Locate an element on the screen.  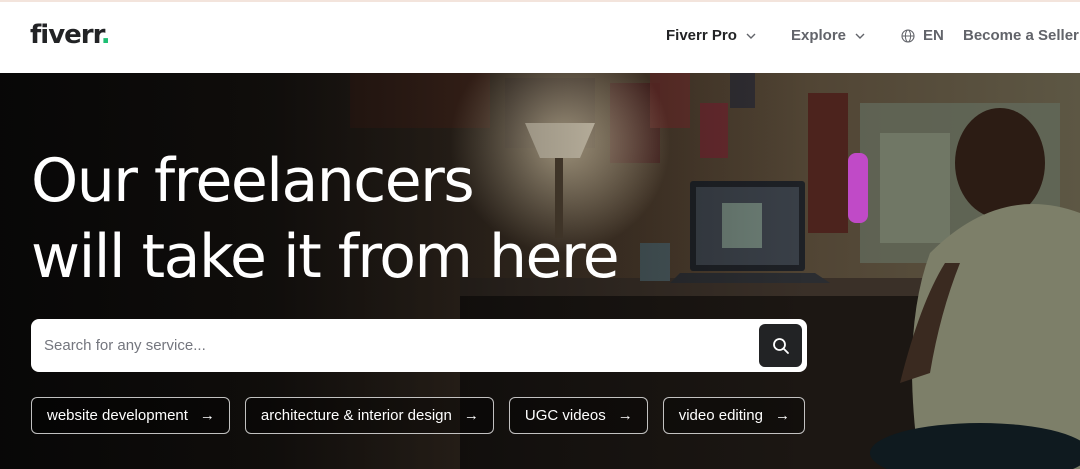
hero-headline-line2: will take it from here is located at coordinates (325, 257).